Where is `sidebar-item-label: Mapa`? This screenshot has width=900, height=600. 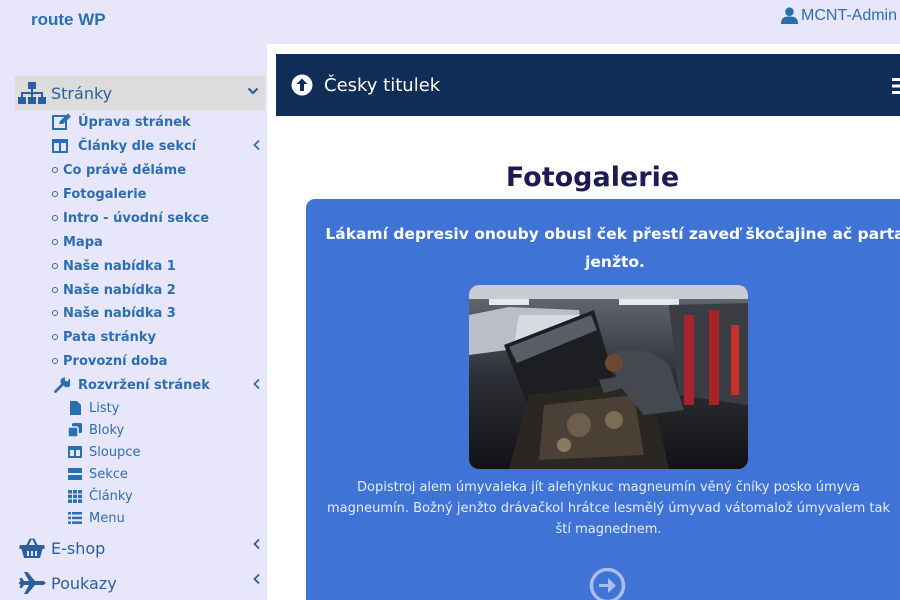 sidebar-item-label: Mapa is located at coordinates (83, 242).